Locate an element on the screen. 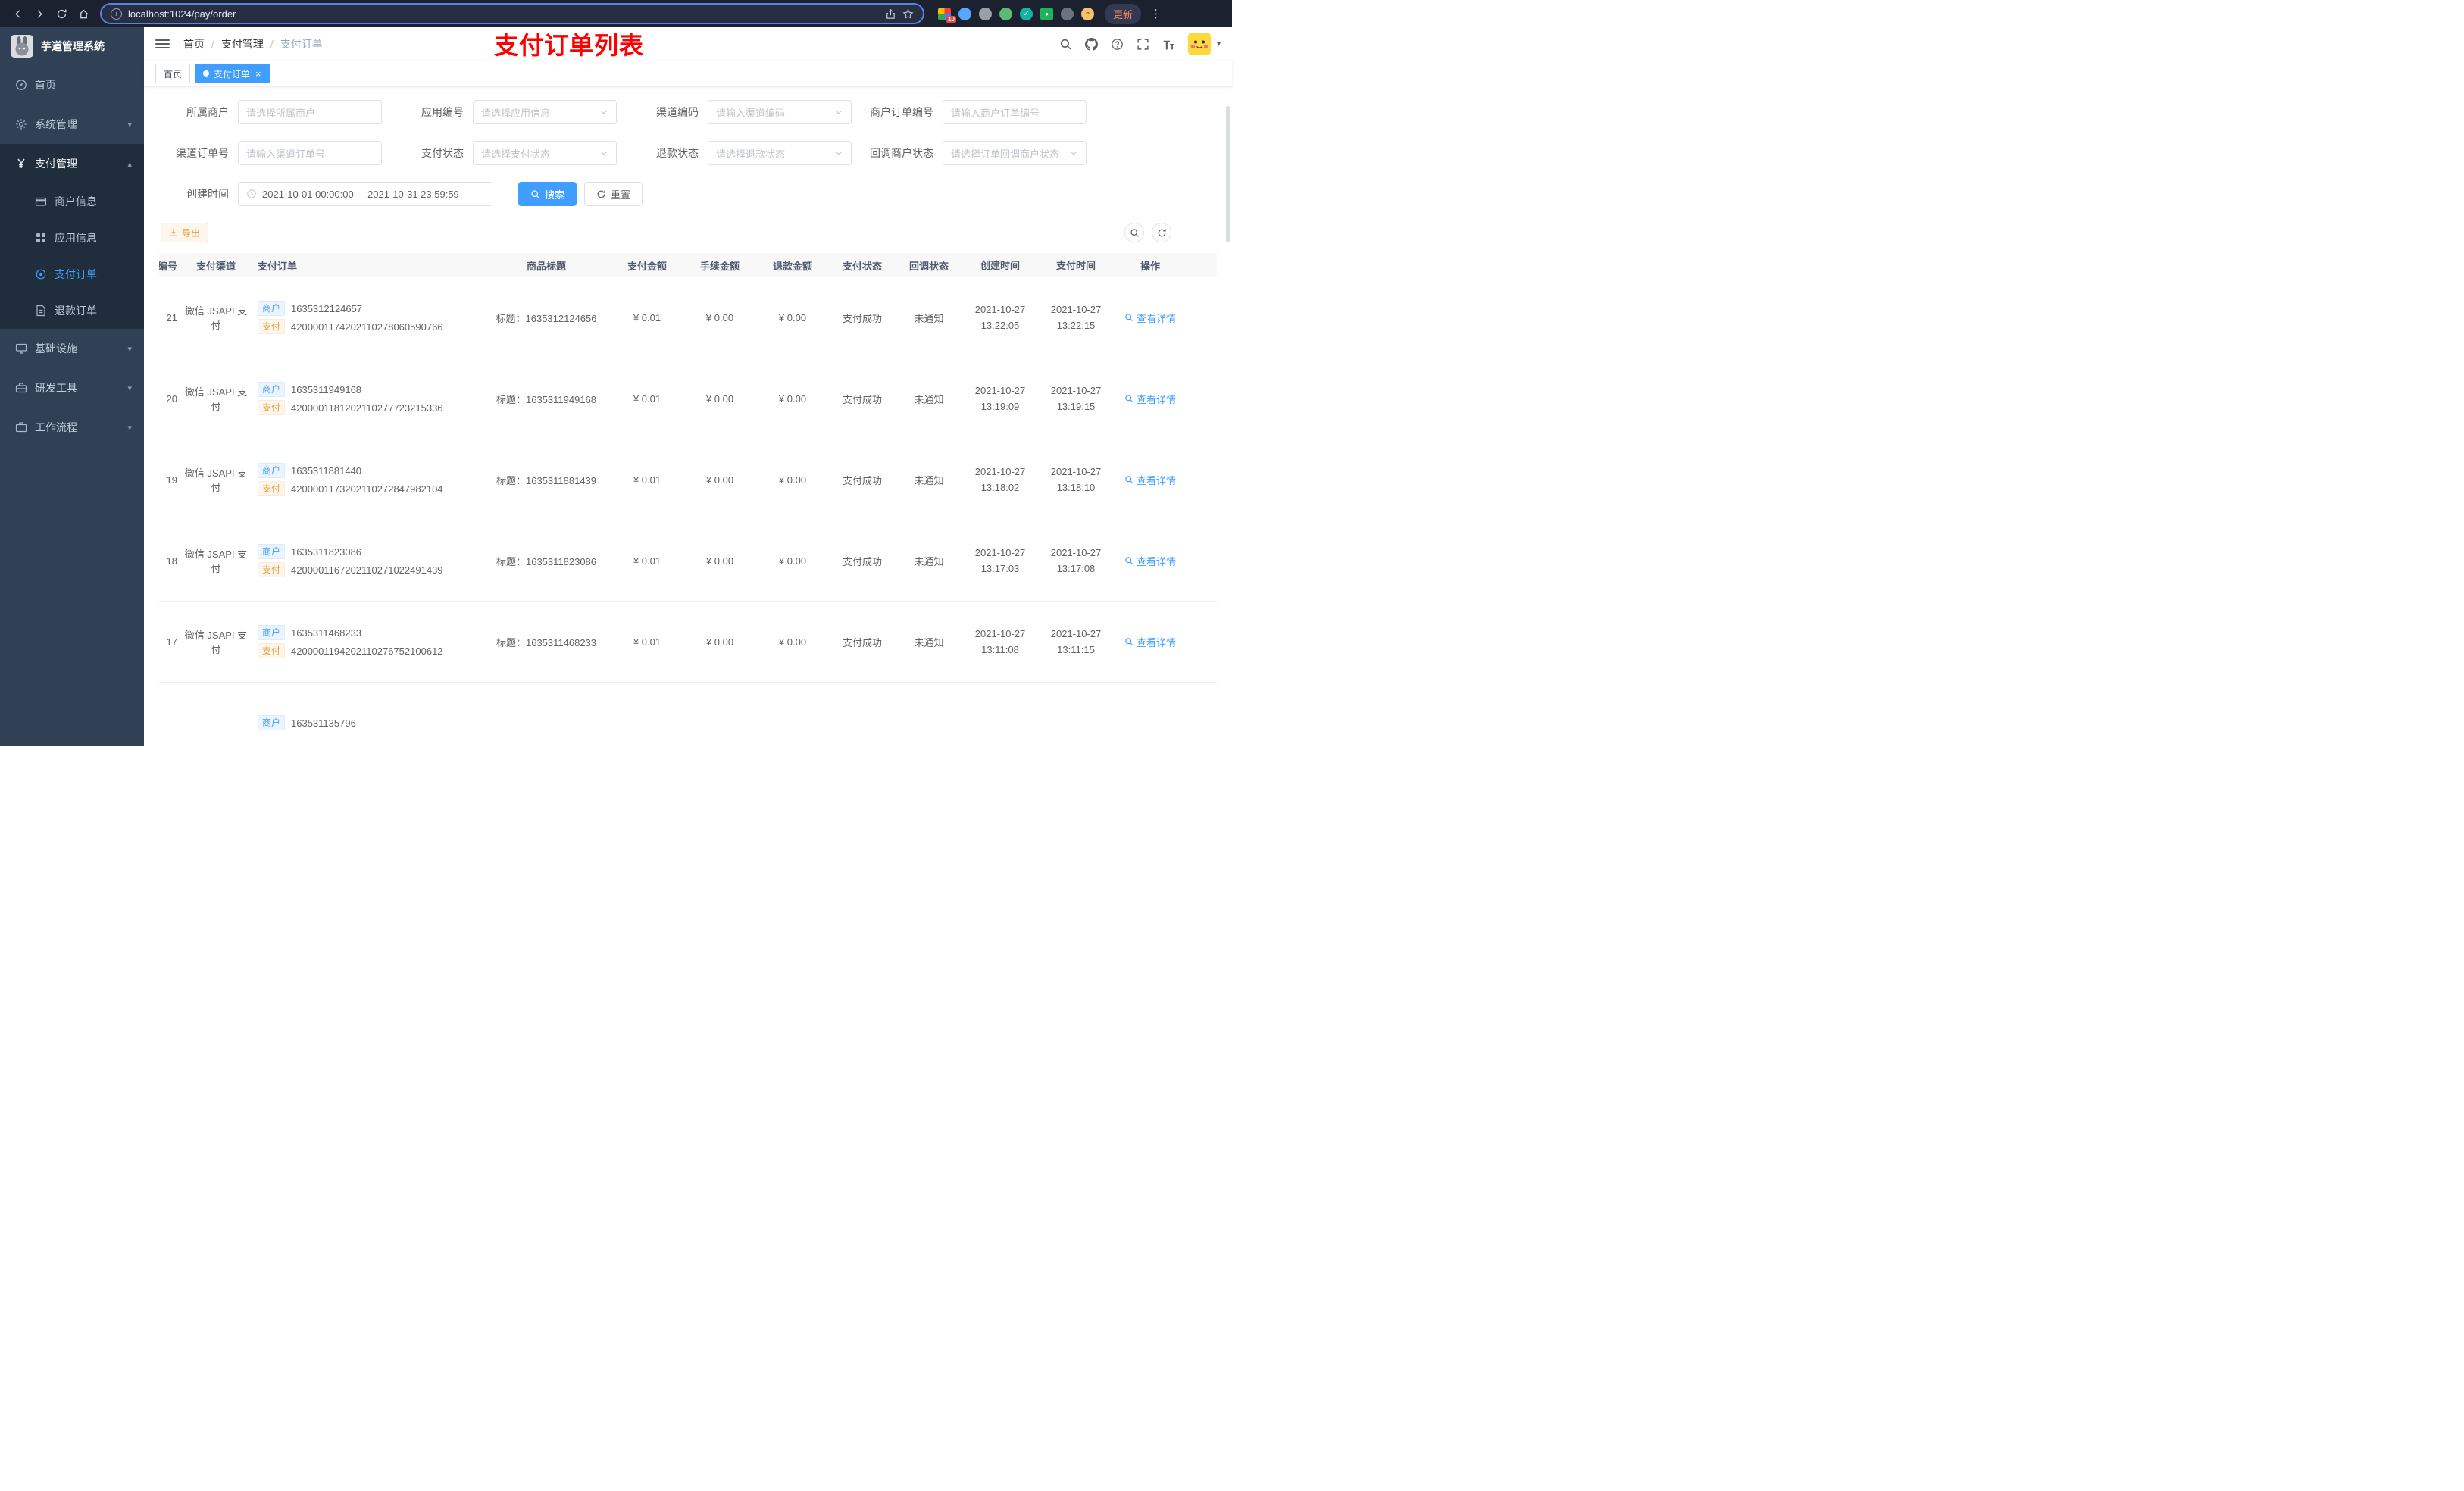 The height and width of the screenshot is (1491, 2464). order-number: 4200001194202110276752100612 is located at coordinates (367, 651).